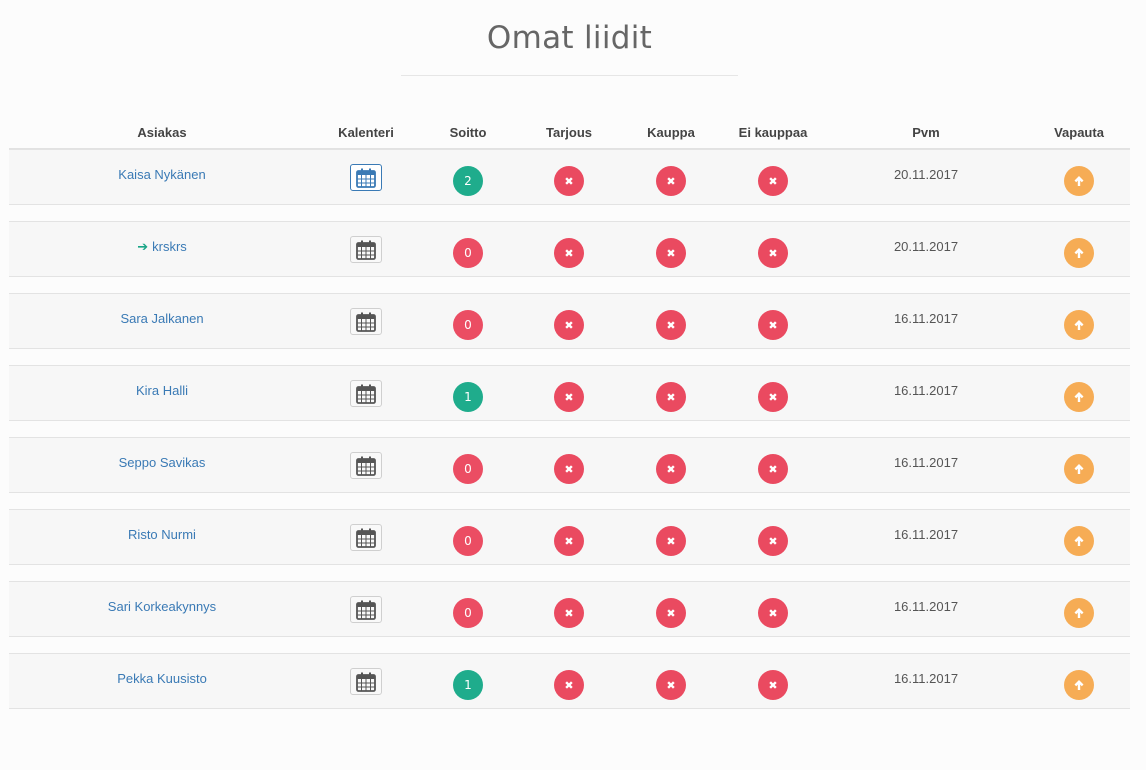 Image resolution: width=1146 pixels, height=770 pixels. I want to click on customer-name: Seppo Savikas, so click(162, 462).